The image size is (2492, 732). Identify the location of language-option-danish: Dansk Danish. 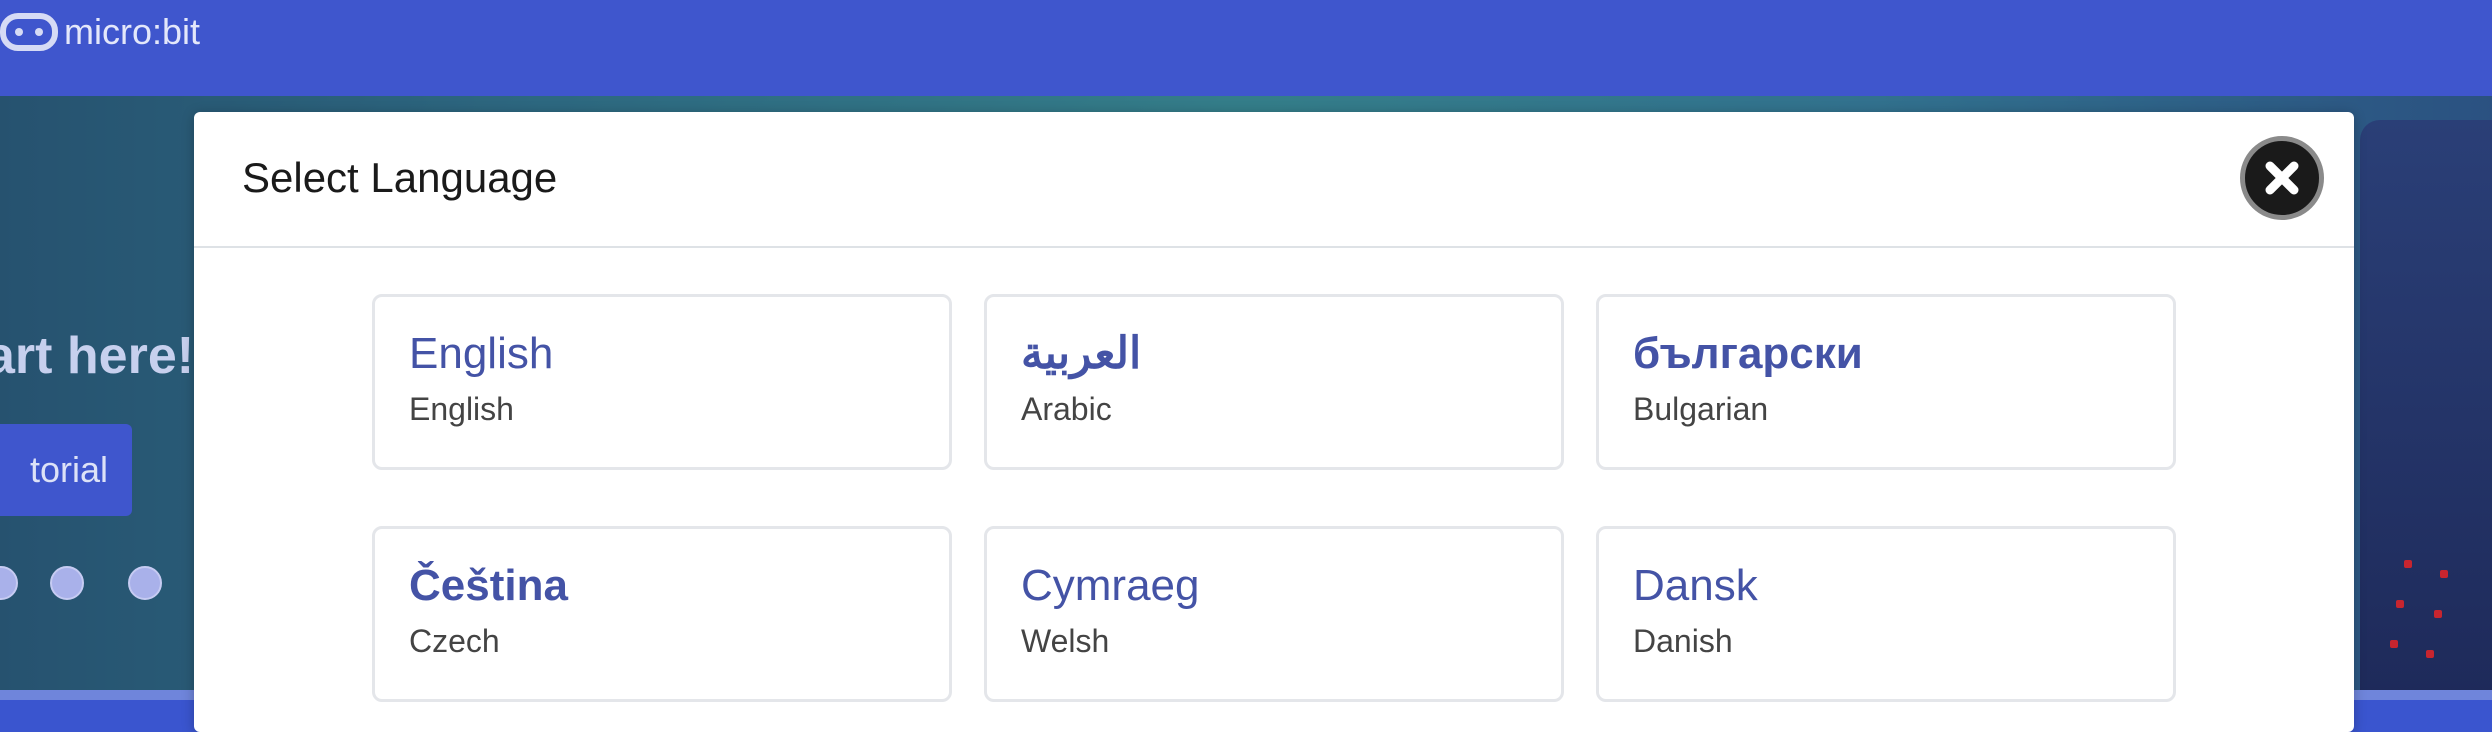
(1886, 614).